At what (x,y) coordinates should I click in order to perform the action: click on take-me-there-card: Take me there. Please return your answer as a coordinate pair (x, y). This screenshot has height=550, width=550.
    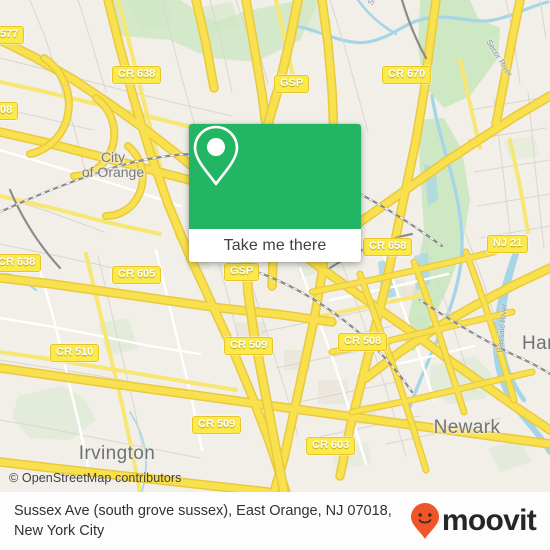
    Looking at the image, I should click on (275, 193).